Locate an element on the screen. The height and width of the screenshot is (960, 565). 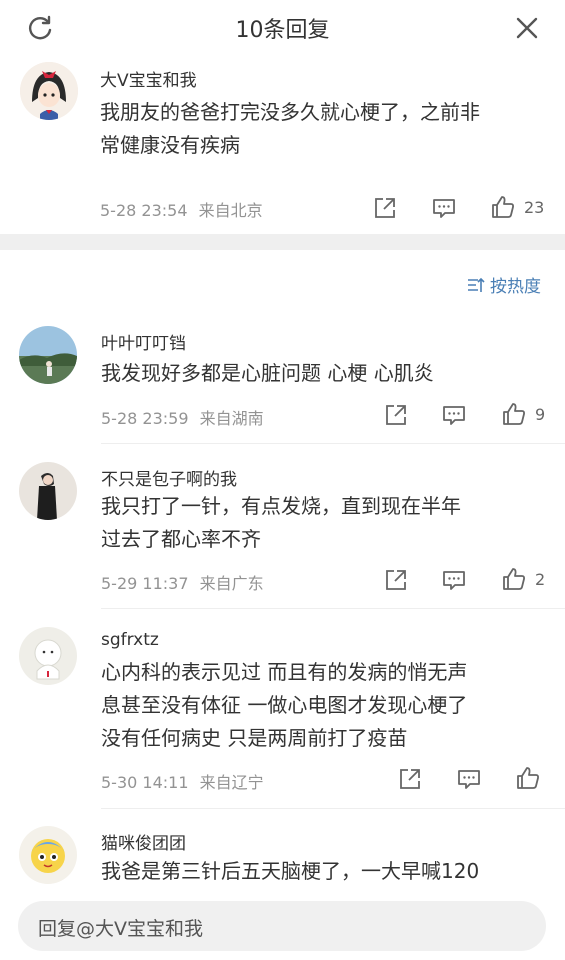
comment-line: 过去了都心率不齐 is located at coordinates (181, 539).